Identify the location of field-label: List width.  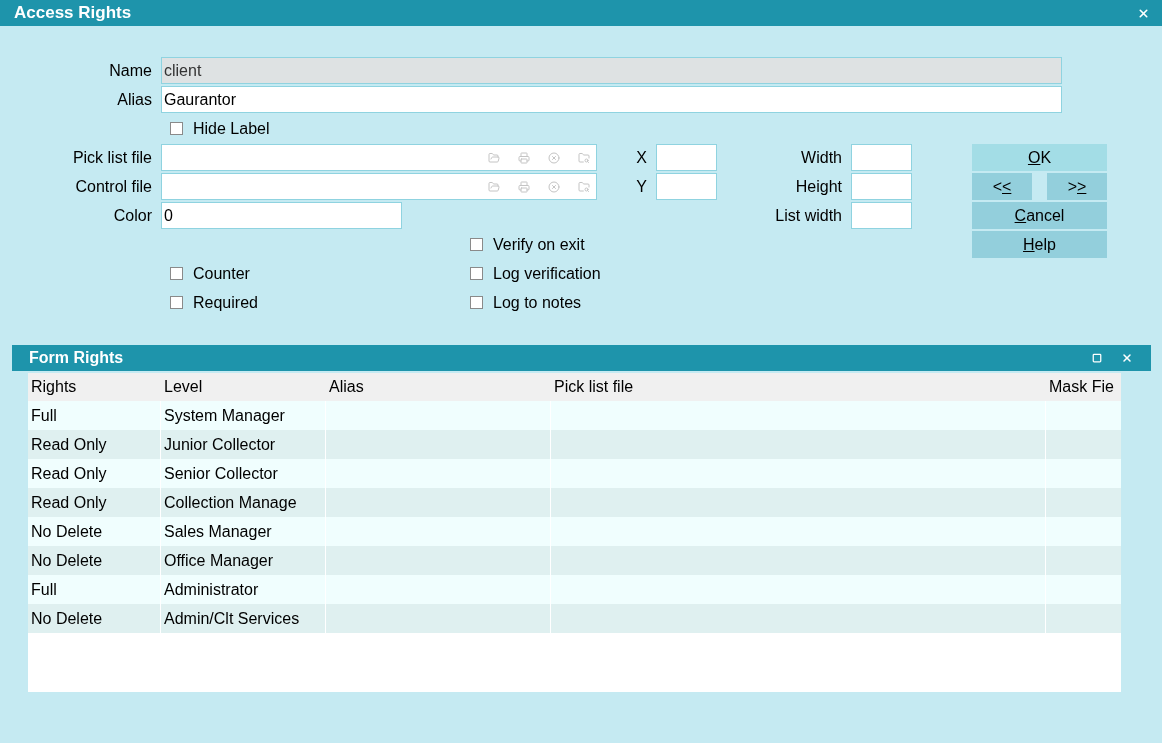
(808, 215).